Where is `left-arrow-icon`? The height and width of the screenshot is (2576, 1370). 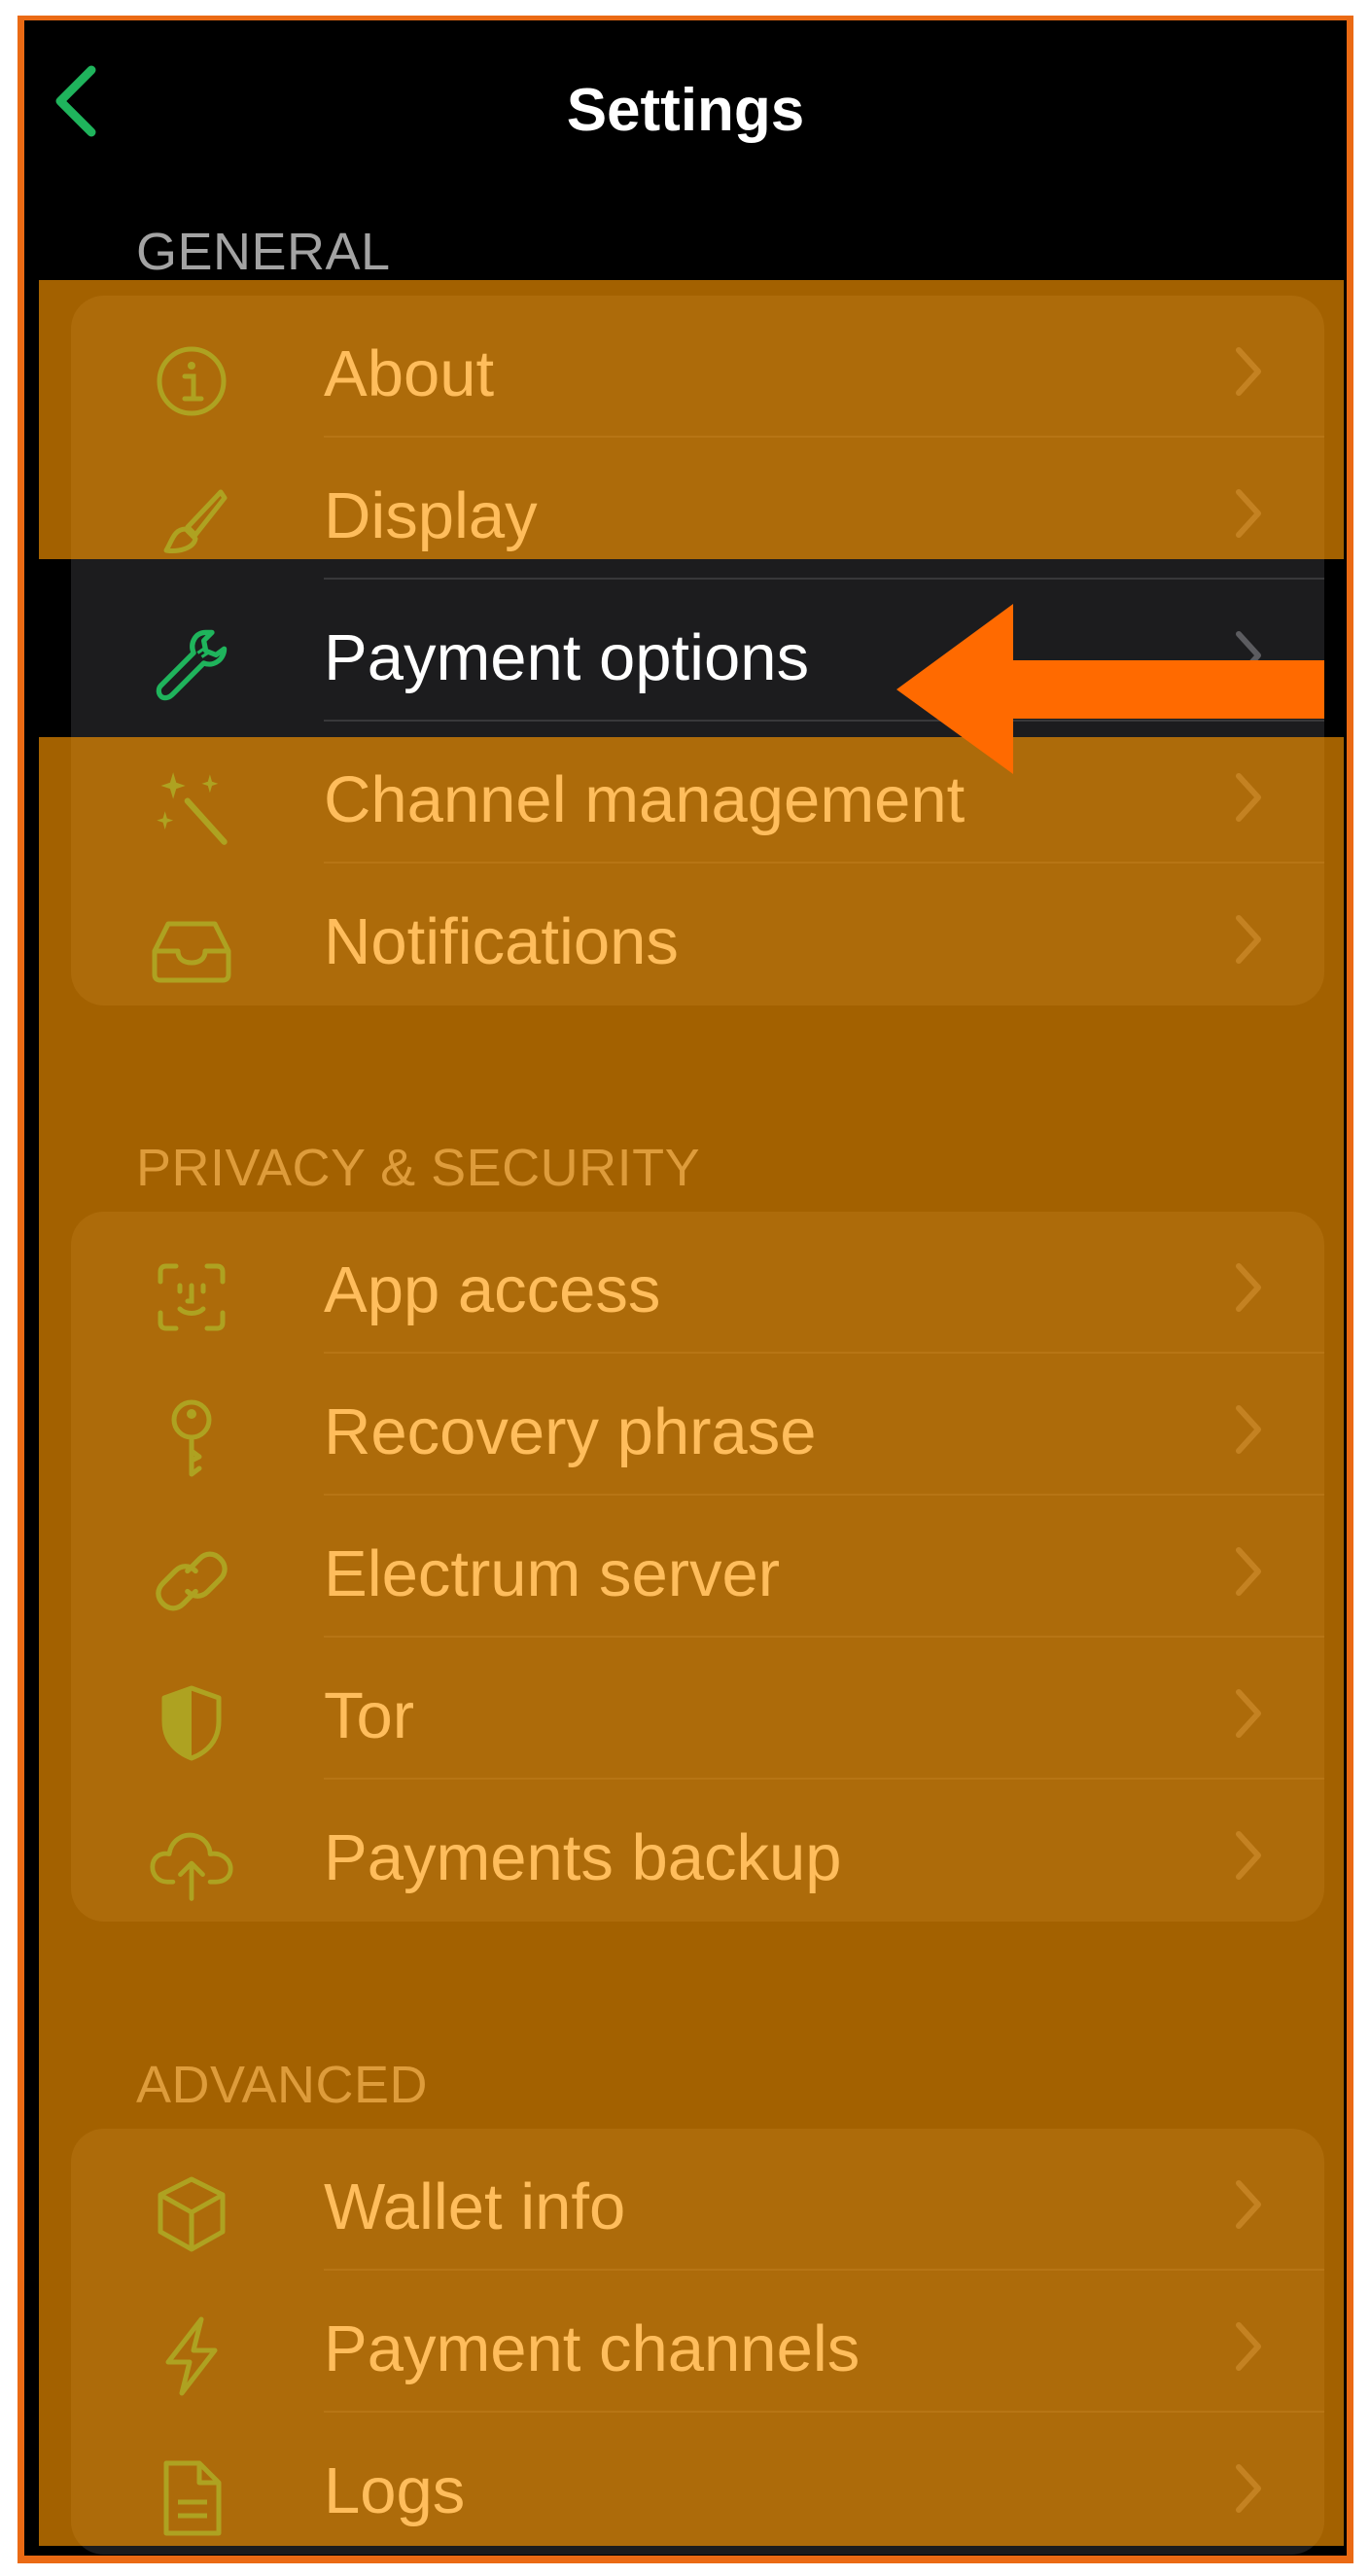
left-arrow-icon is located at coordinates (1110, 689).